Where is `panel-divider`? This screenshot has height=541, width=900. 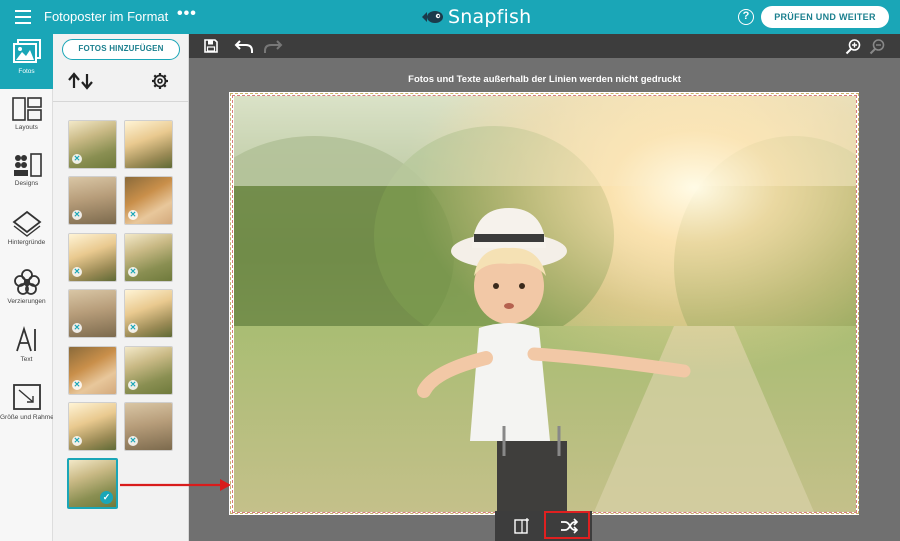
panel-divider is located at coordinates (121, 101).